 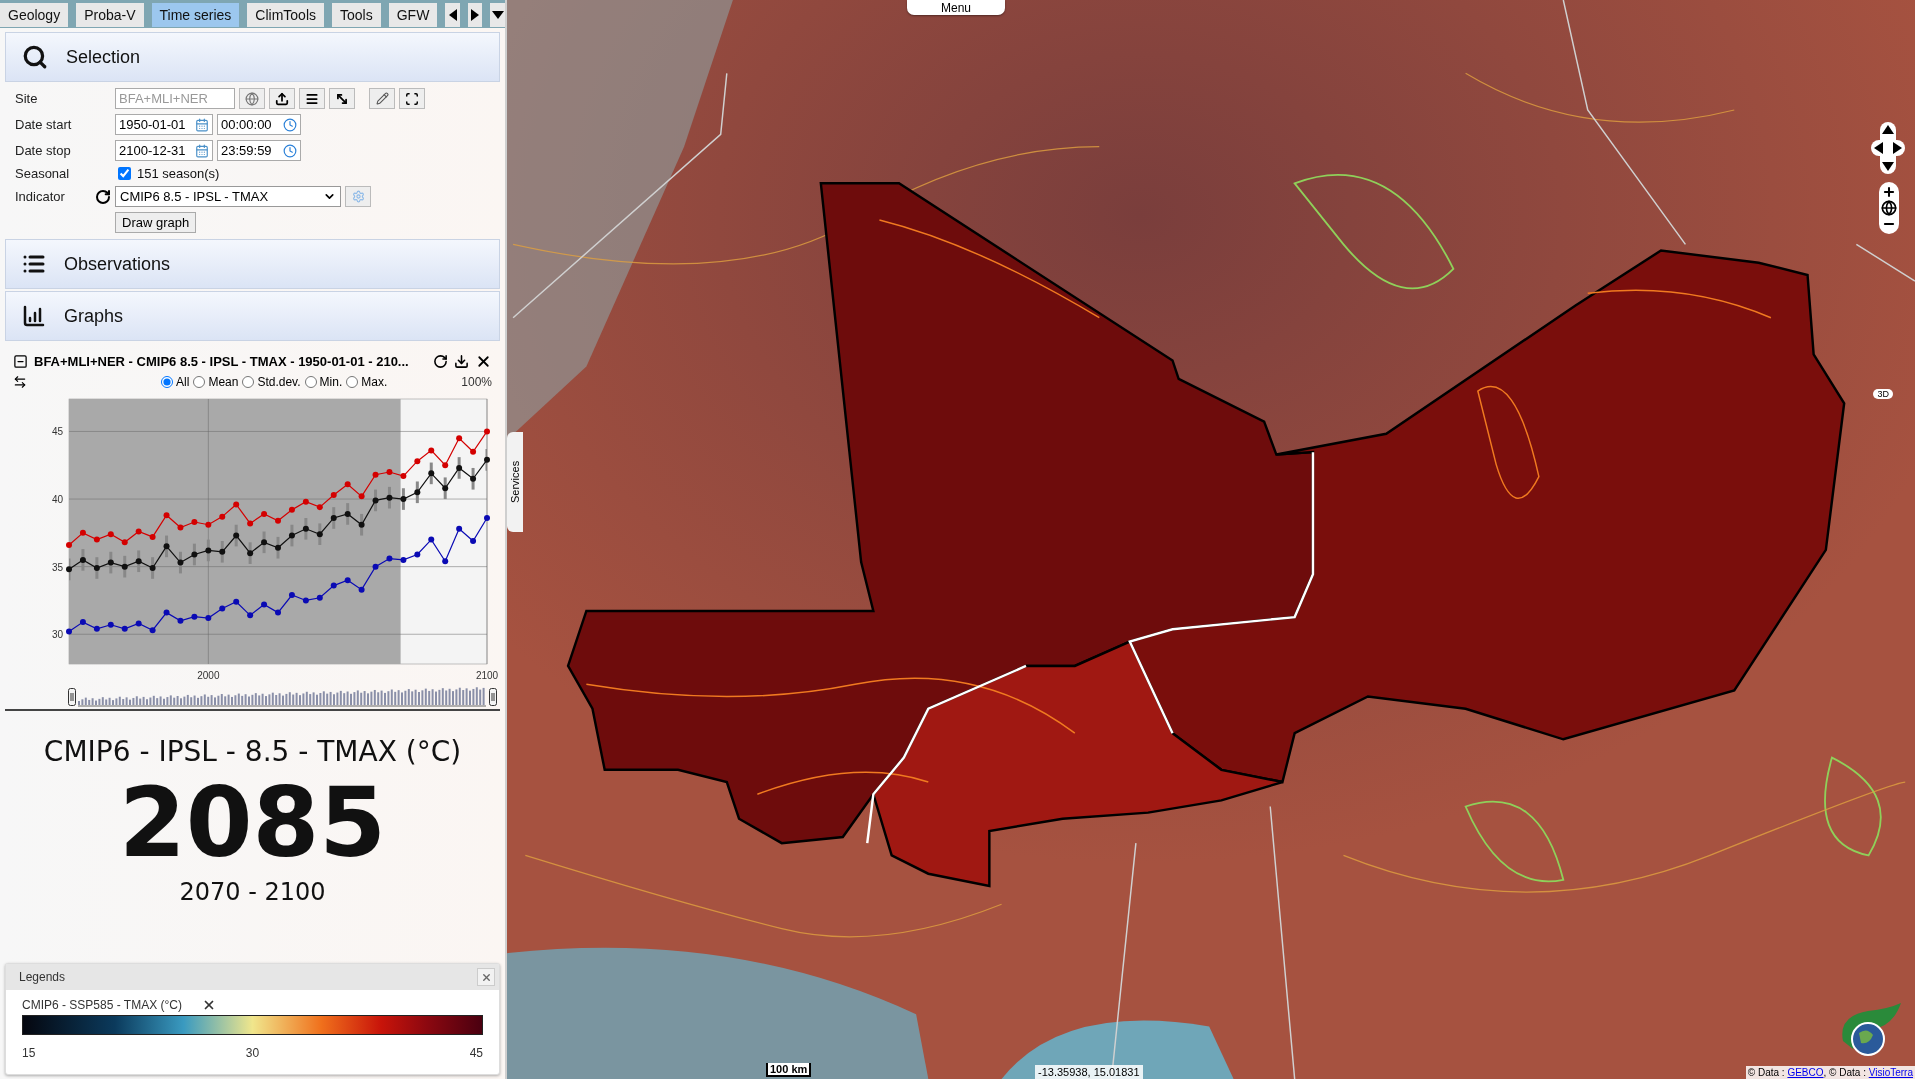 I want to click on menu-tab: Proba-V, so click(x=110, y=15).